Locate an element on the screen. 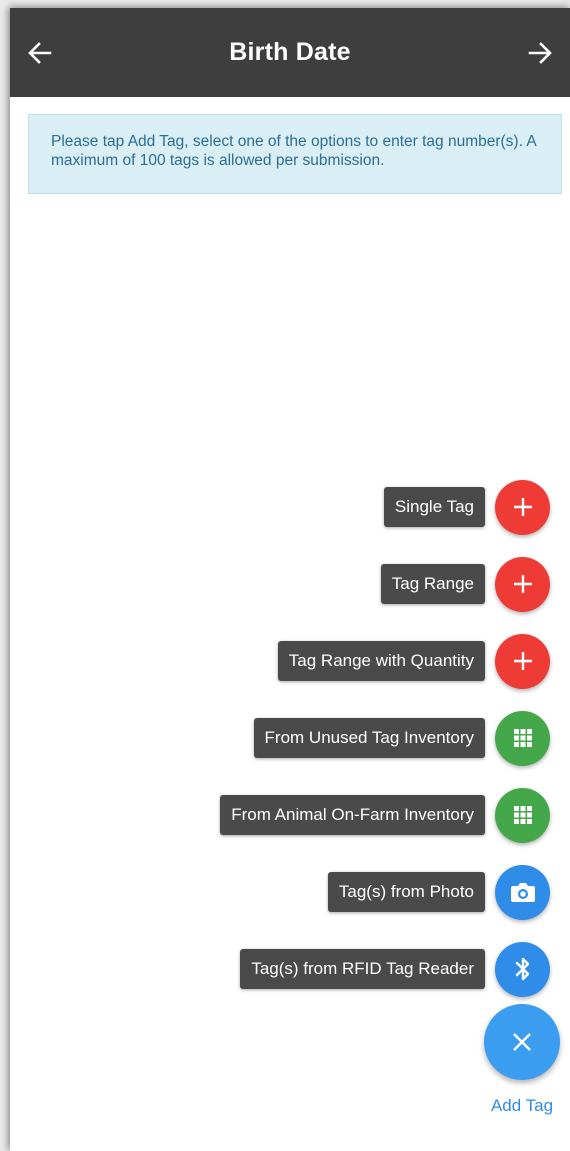 The height and width of the screenshot is (1151, 570). unused-tag-inventory-option: From Unused Tag Inventory is located at coordinates (401, 738).